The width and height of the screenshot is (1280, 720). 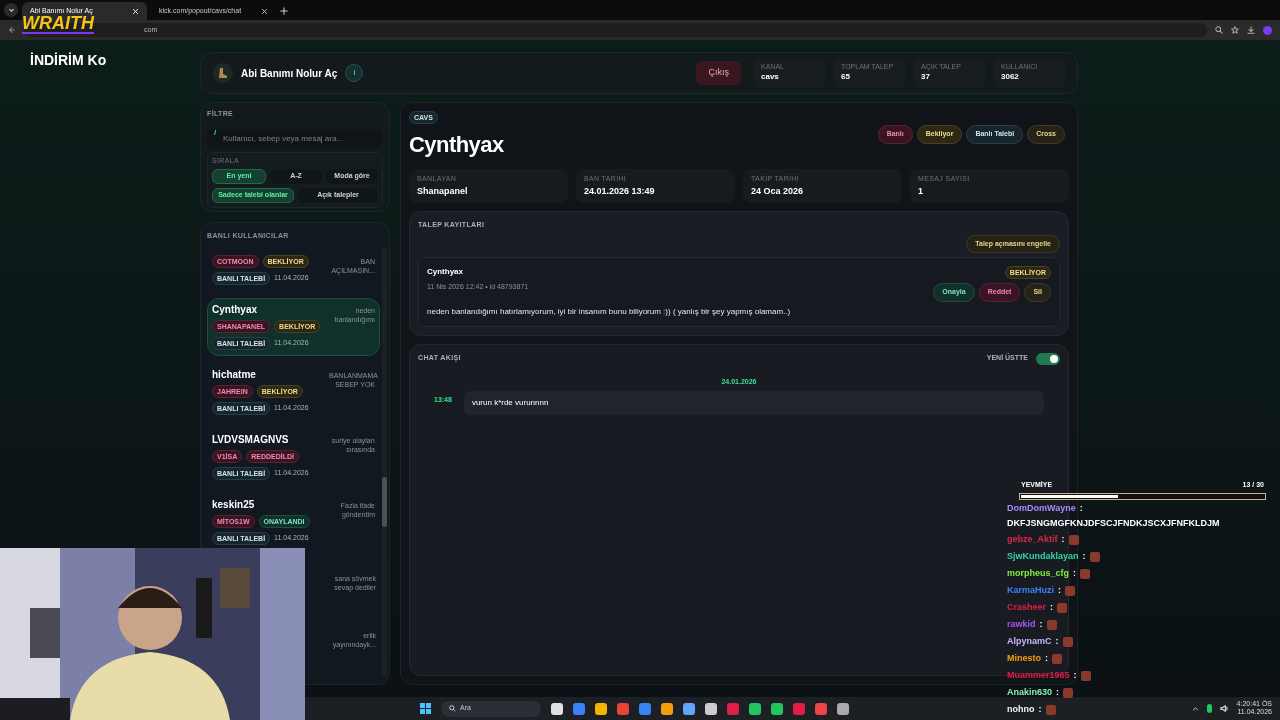 What do you see at coordinates (68, 60) in the screenshot?
I see `promo-text: İNDİRİM Ko` at bounding box center [68, 60].